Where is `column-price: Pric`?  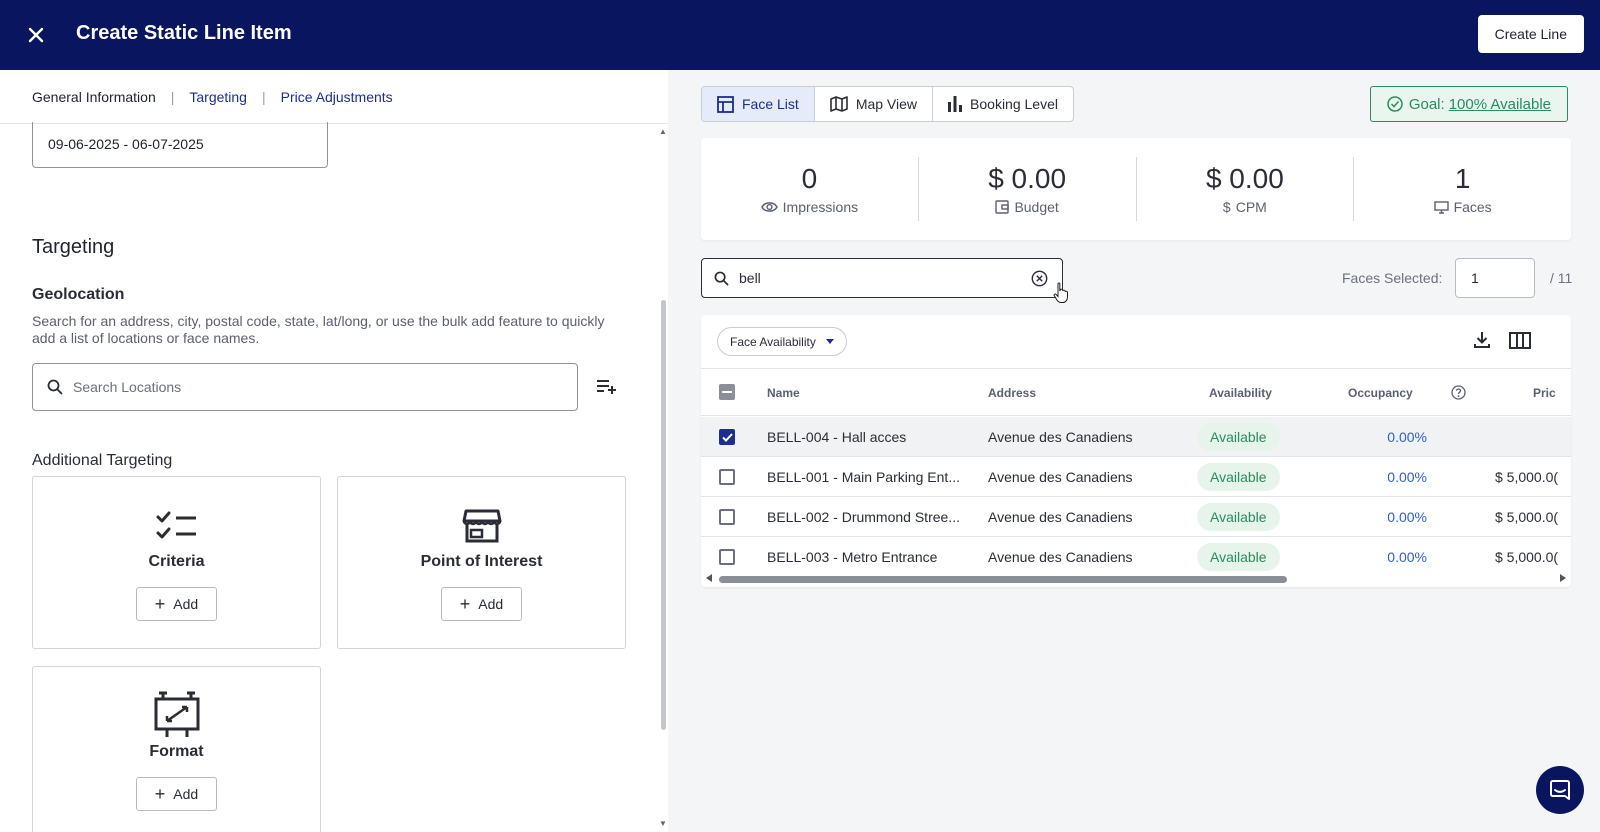 column-price: Pric is located at coordinates (1544, 393).